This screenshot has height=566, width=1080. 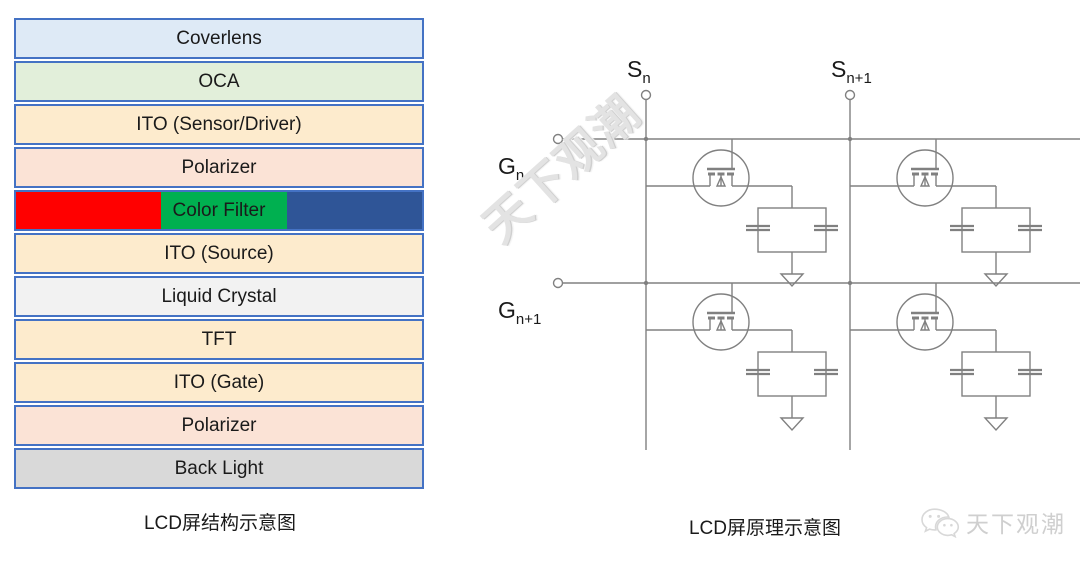 I want to click on pixel-cell-Gn-Sn, so click(x=743, y=213).